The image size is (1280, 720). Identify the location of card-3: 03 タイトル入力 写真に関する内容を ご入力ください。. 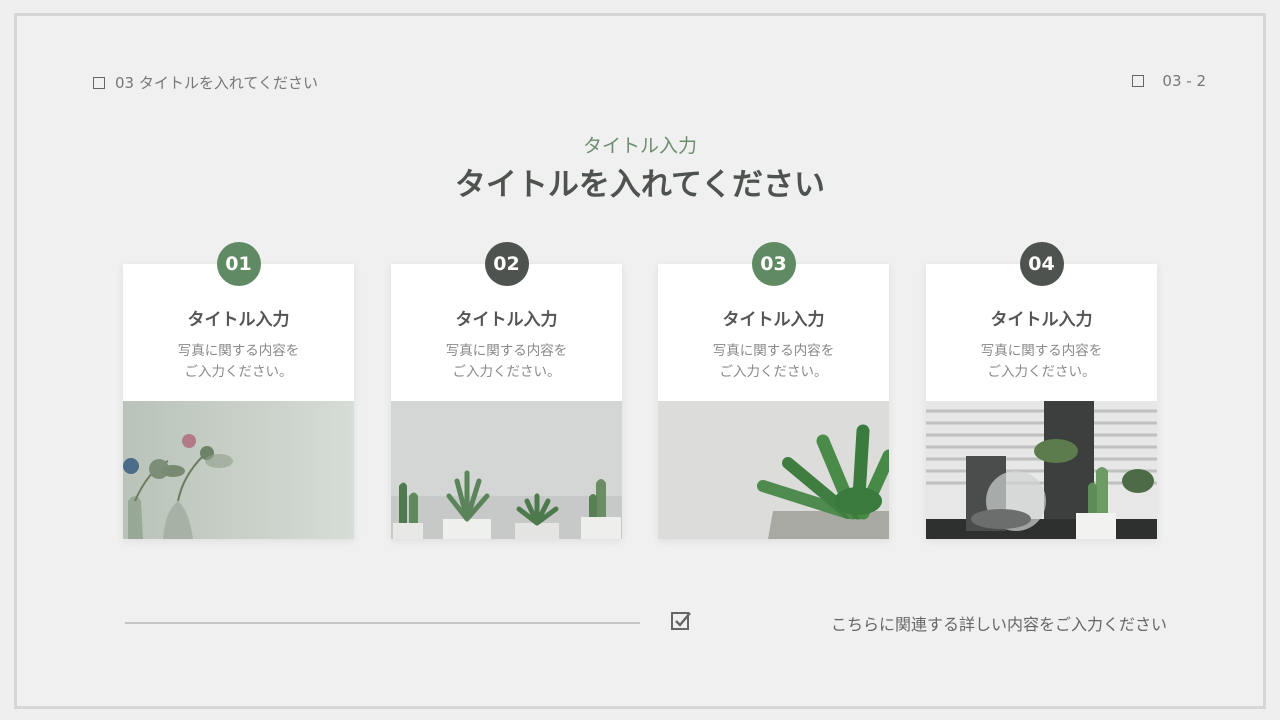
(773, 390).